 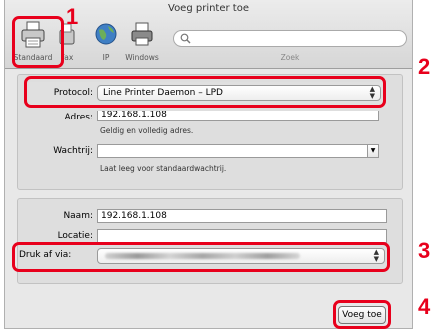 I want to click on queue-label: Wachtrij:, so click(x=73, y=151).